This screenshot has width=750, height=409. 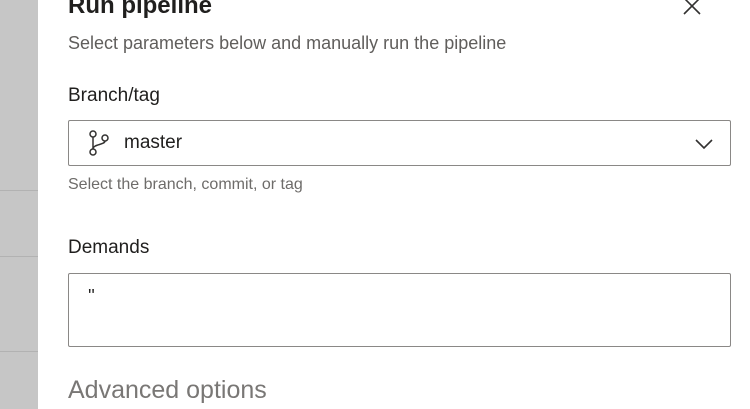 I want to click on branch-label: Branch/tag, so click(x=114, y=95).